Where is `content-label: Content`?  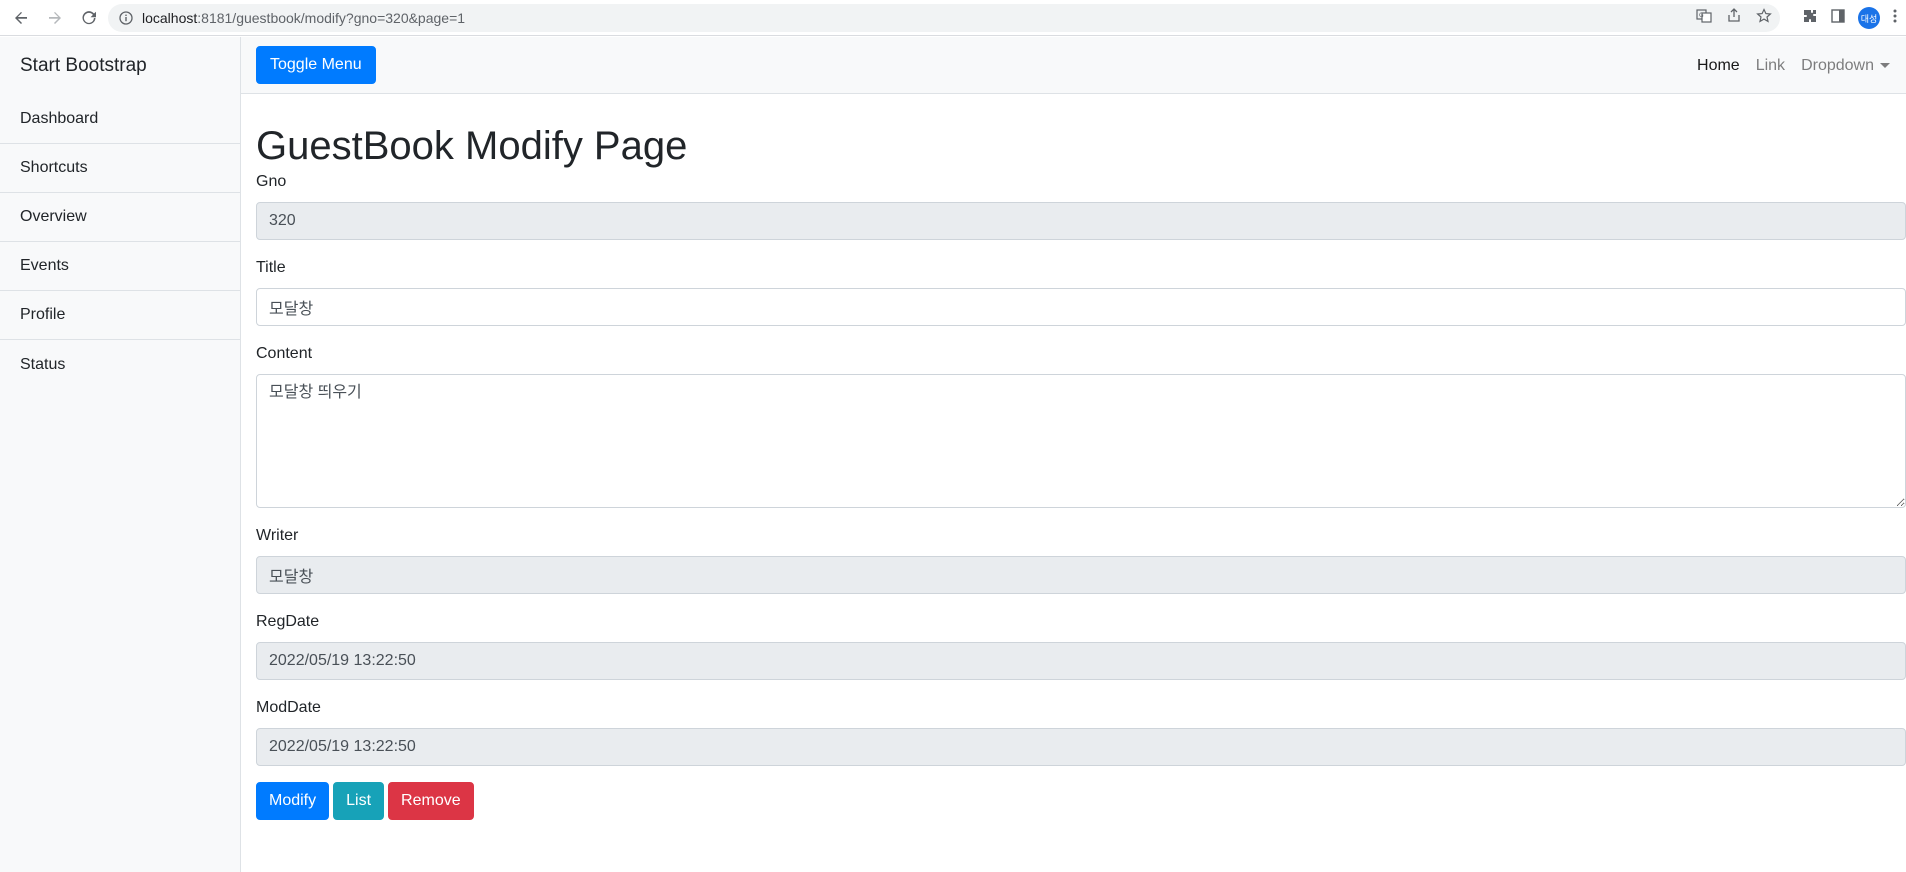
content-label: Content is located at coordinates (284, 353).